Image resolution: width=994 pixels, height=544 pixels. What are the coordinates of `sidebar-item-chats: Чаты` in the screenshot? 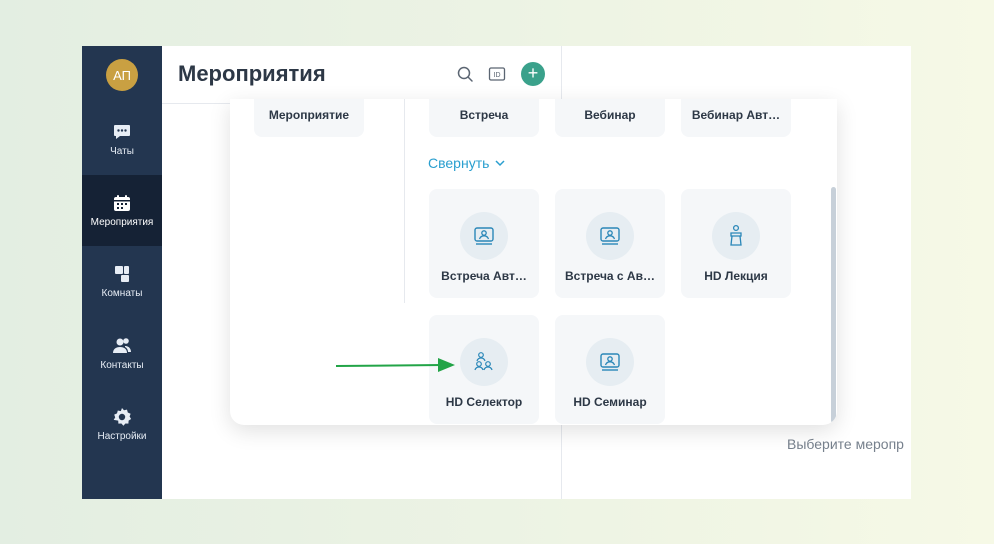 It's located at (122, 139).